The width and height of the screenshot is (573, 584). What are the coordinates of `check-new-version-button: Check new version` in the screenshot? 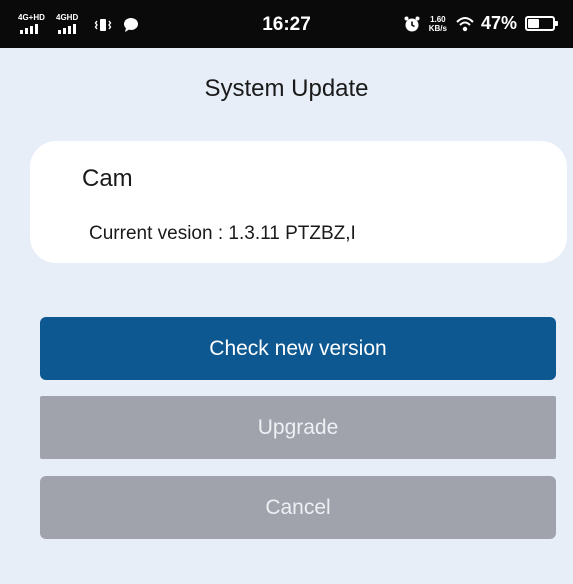 It's located at (298, 348).